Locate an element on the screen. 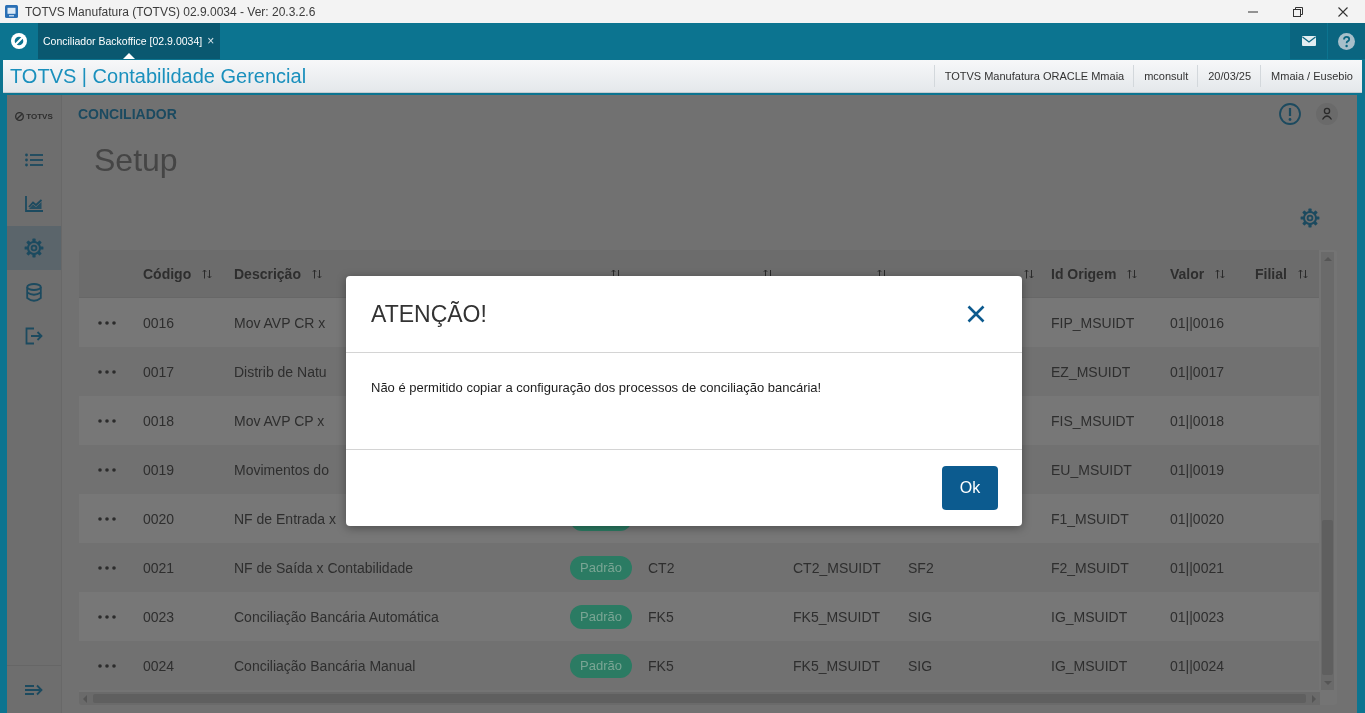 The image size is (1365, 713). user-avatar-icon is located at coordinates (1327, 113).